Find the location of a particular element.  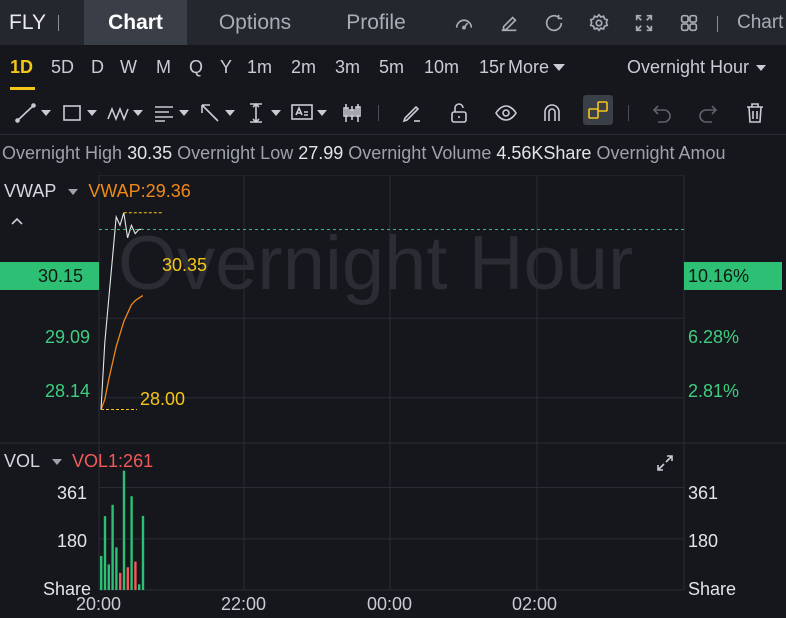

link-tool is located at coordinates (598, 110).